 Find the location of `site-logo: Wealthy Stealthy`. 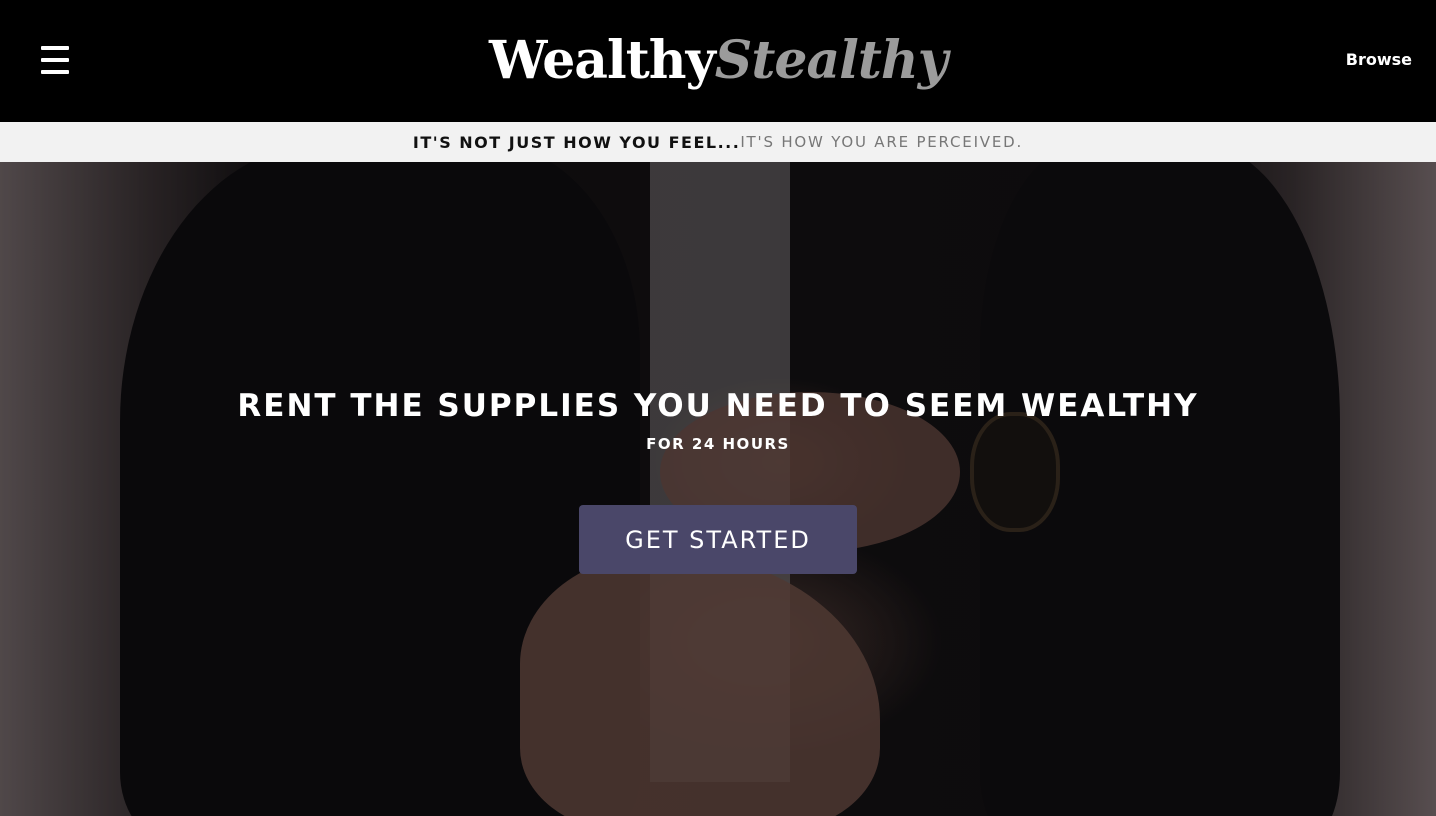

site-logo: Wealthy Stealthy is located at coordinates (718, 60).